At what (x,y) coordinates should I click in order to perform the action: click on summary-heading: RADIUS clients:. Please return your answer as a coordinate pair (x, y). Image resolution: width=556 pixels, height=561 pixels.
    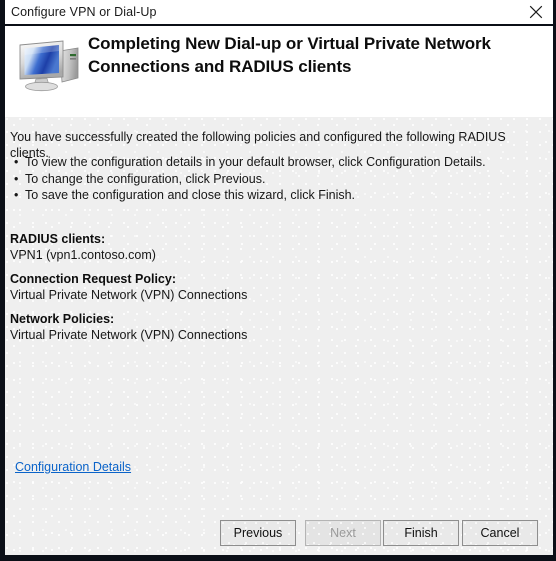
    Looking at the image, I should click on (58, 239).